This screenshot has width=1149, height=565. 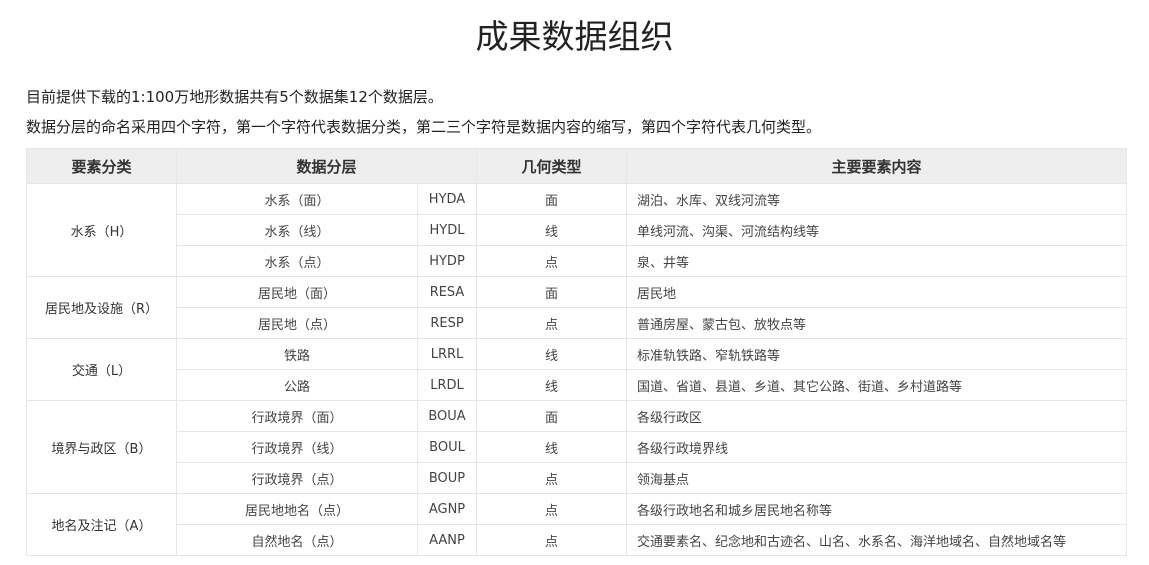 I want to click on layer-cell: 自然地名（点）, so click(x=297, y=540).